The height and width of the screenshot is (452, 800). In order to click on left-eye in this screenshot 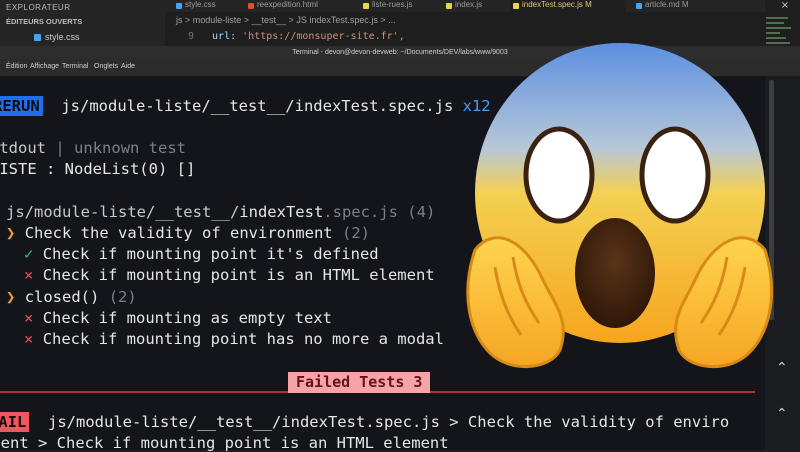, I will do `click(559, 175)`.